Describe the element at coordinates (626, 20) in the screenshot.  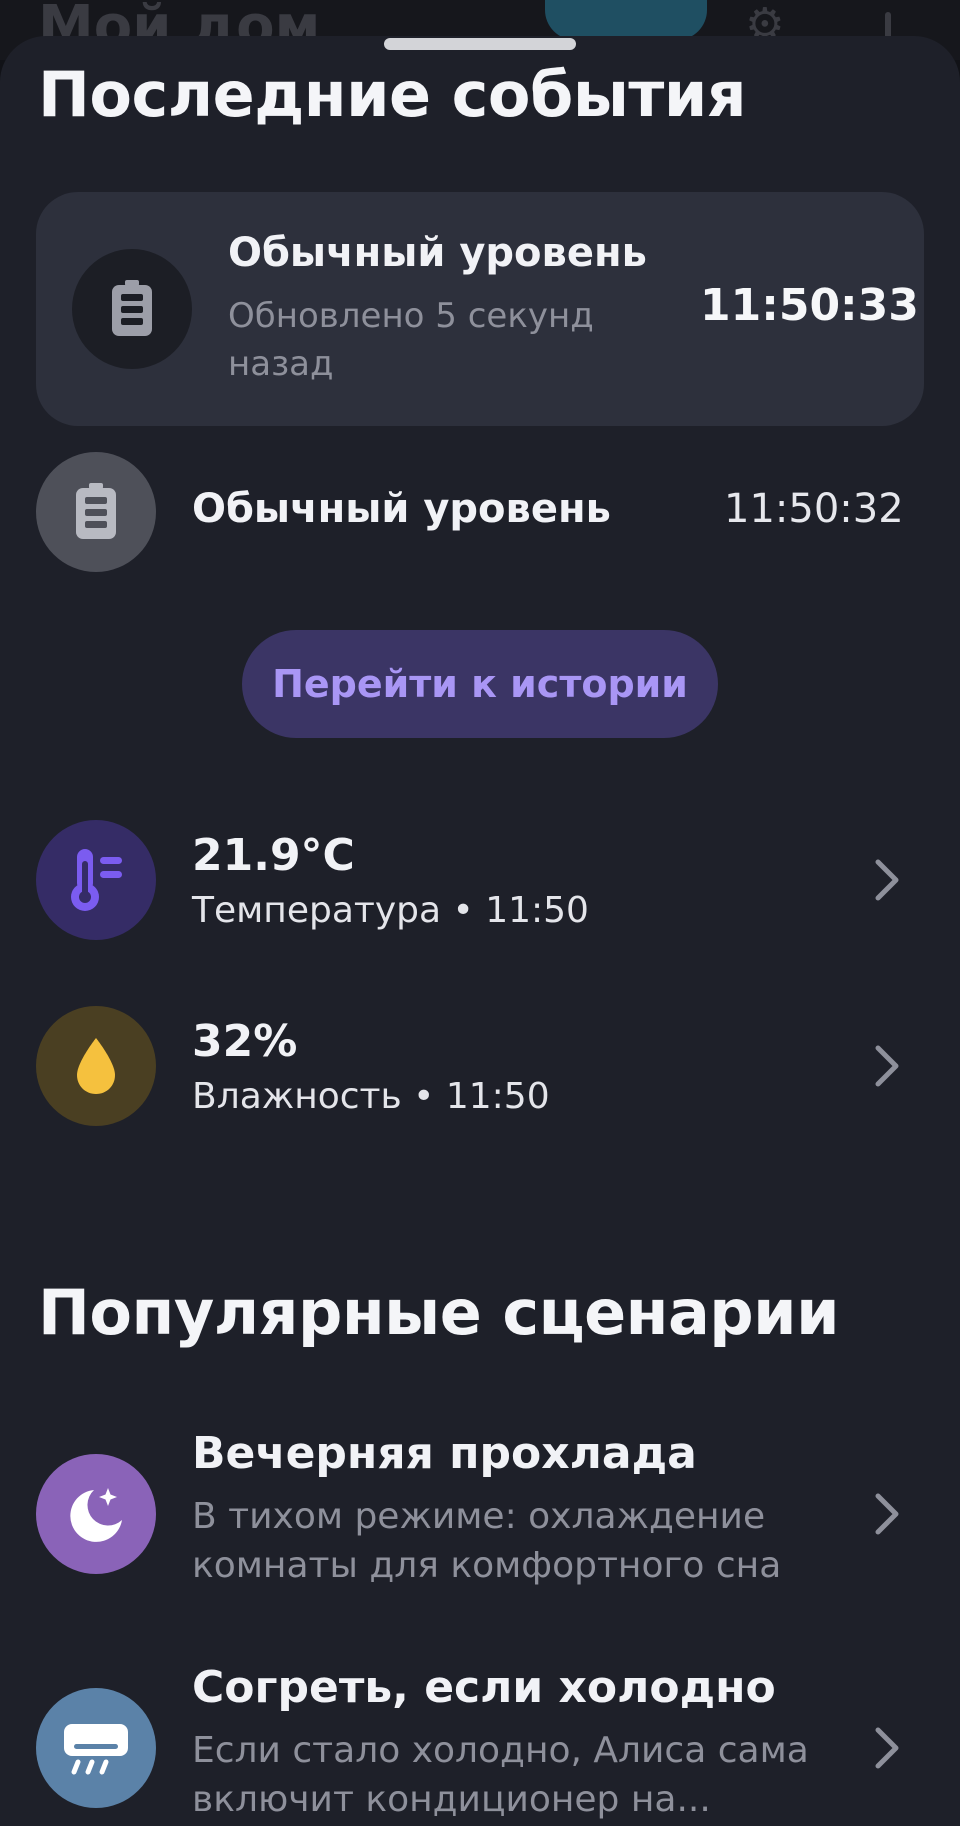
I see `background-pill` at that location.